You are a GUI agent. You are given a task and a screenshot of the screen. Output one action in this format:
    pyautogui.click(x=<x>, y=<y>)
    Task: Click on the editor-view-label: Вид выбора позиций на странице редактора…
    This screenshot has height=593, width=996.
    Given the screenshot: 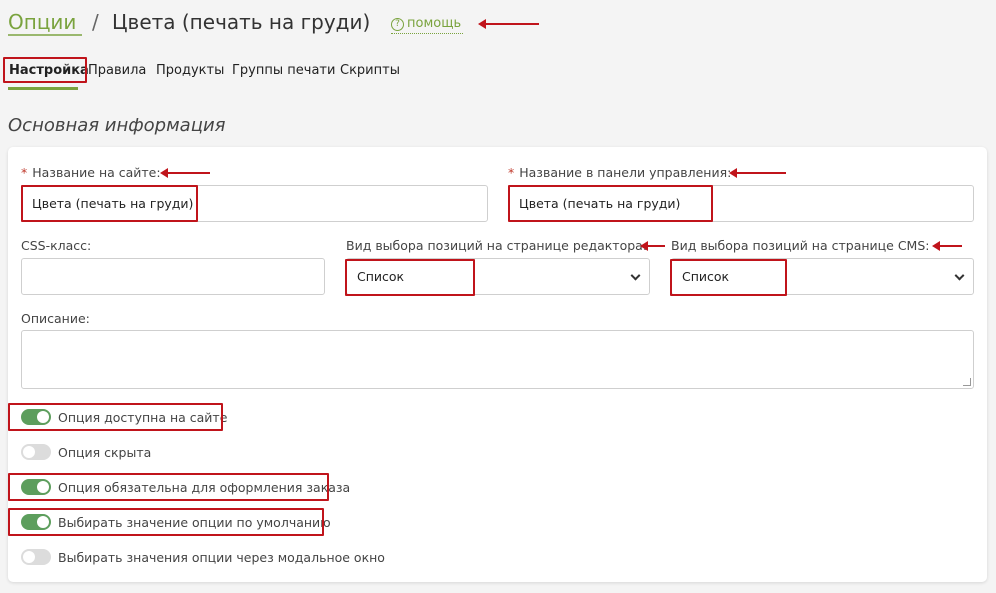 What is the action you would take?
    pyautogui.click(x=497, y=245)
    